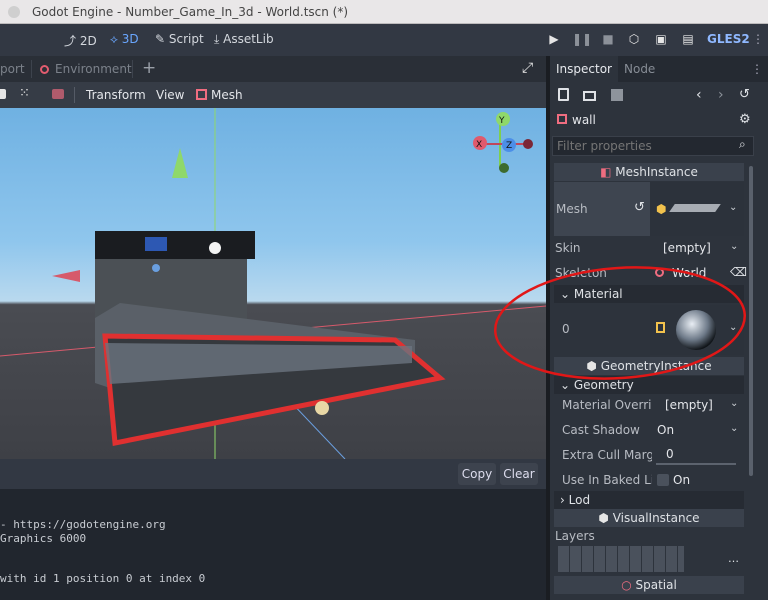 Image resolution: width=768 pixels, height=600 pixels. Describe the element at coordinates (738, 272) in the screenshot. I see `clear-icon: ⌫` at that location.